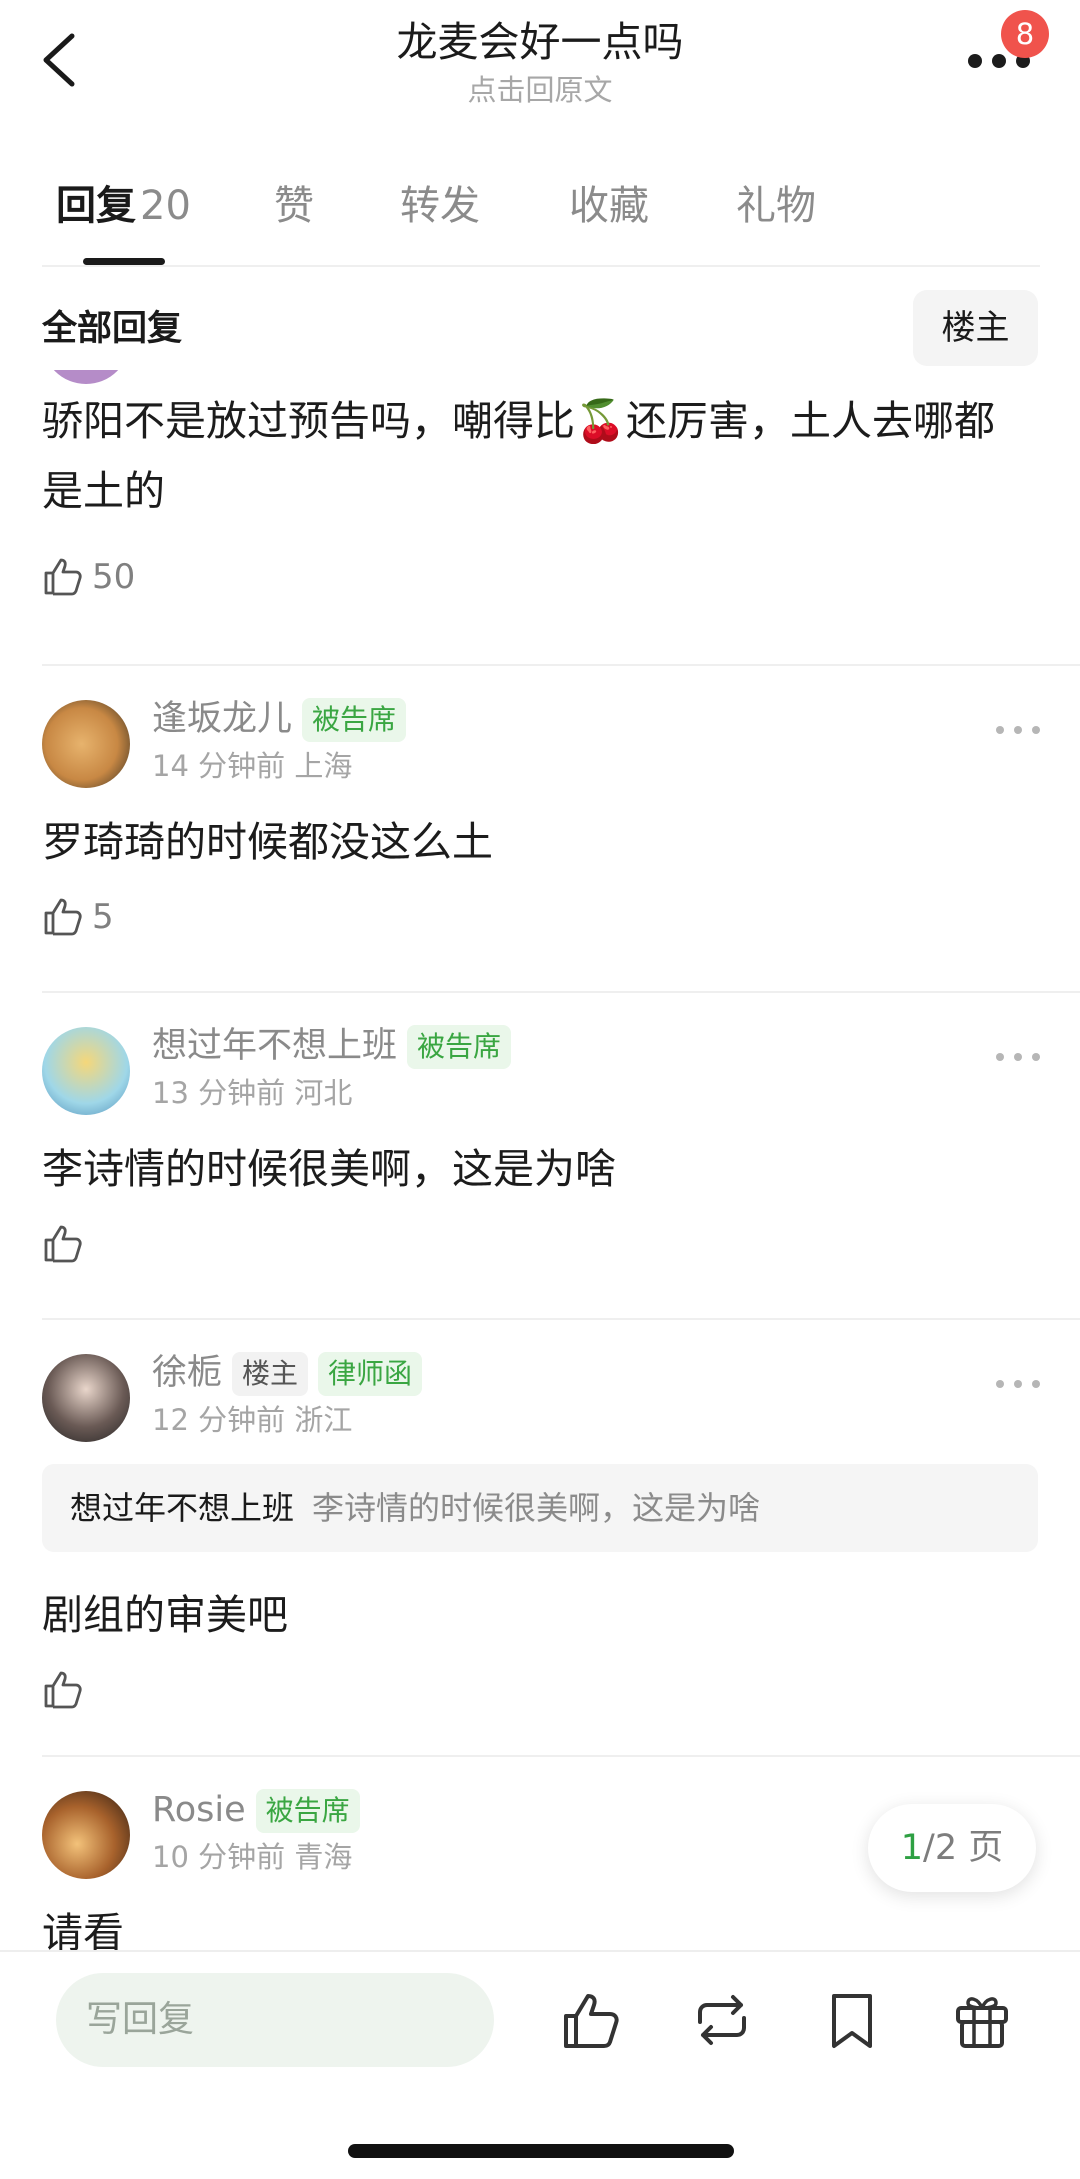 The height and width of the screenshot is (2179, 1080). What do you see at coordinates (294, 206) in the screenshot?
I see `tab-likes: 赞` at bounding box center [294, 206].